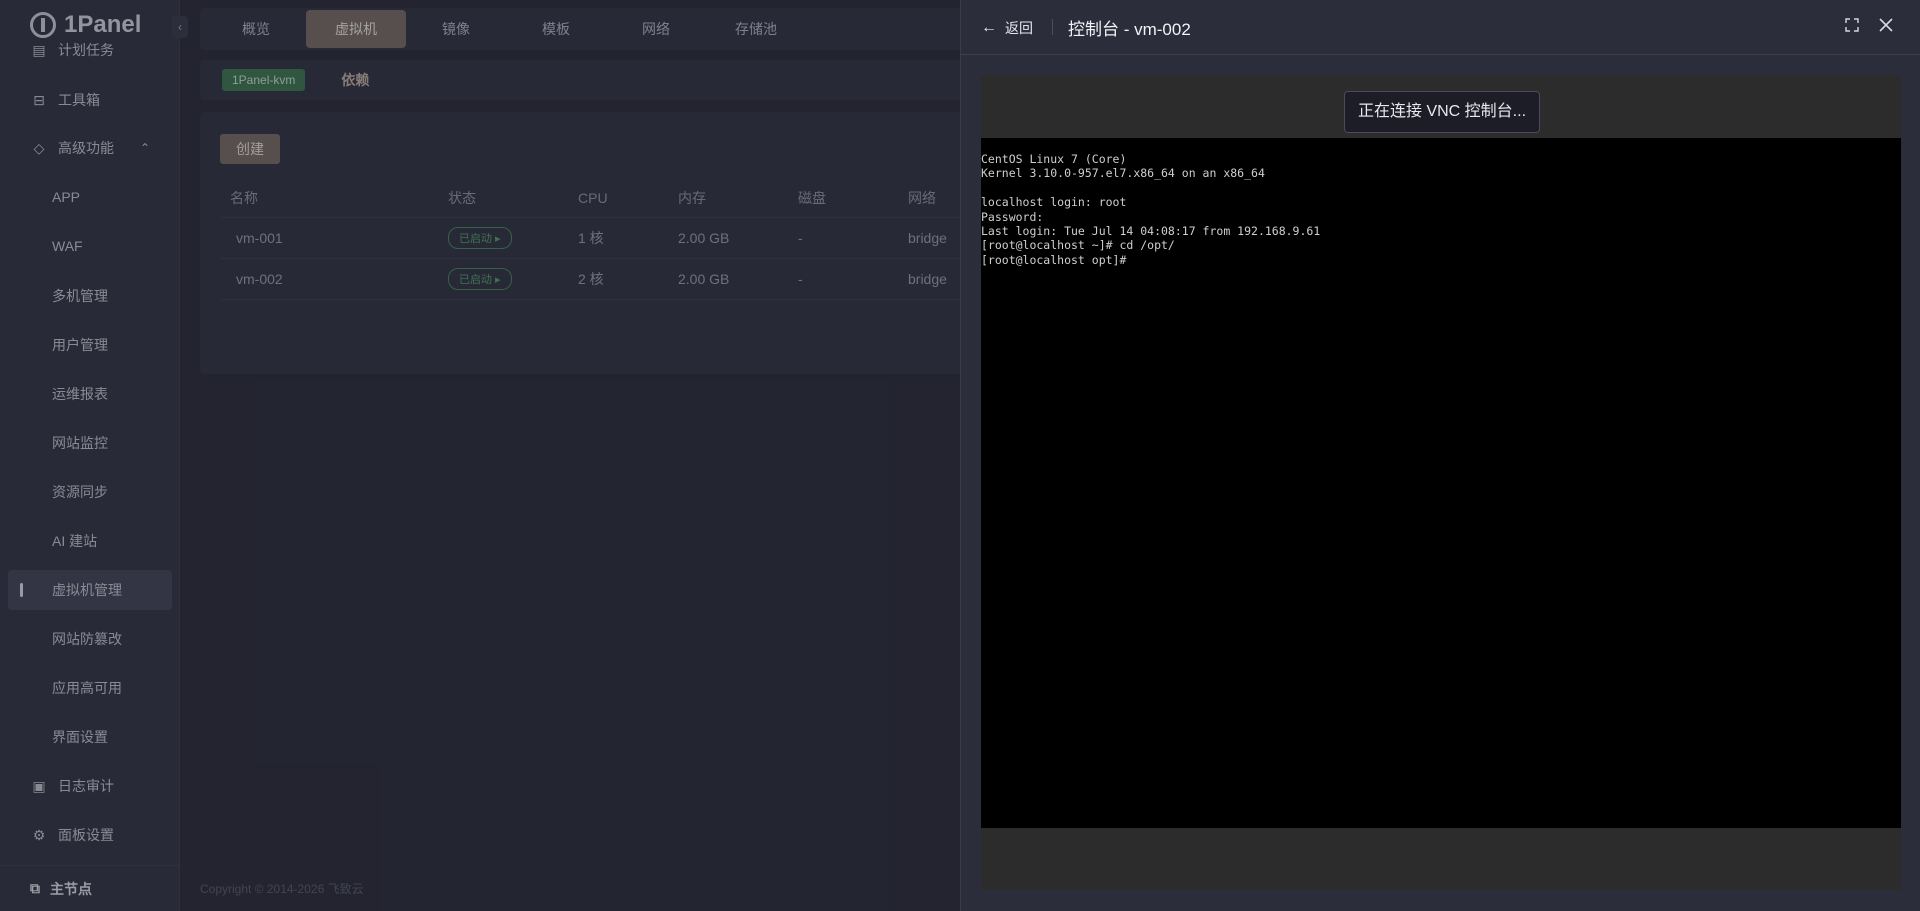 The image size is (1920, 911). I want to click on console-line: CentOS Linux 7 (Core), so click(1054, 159).